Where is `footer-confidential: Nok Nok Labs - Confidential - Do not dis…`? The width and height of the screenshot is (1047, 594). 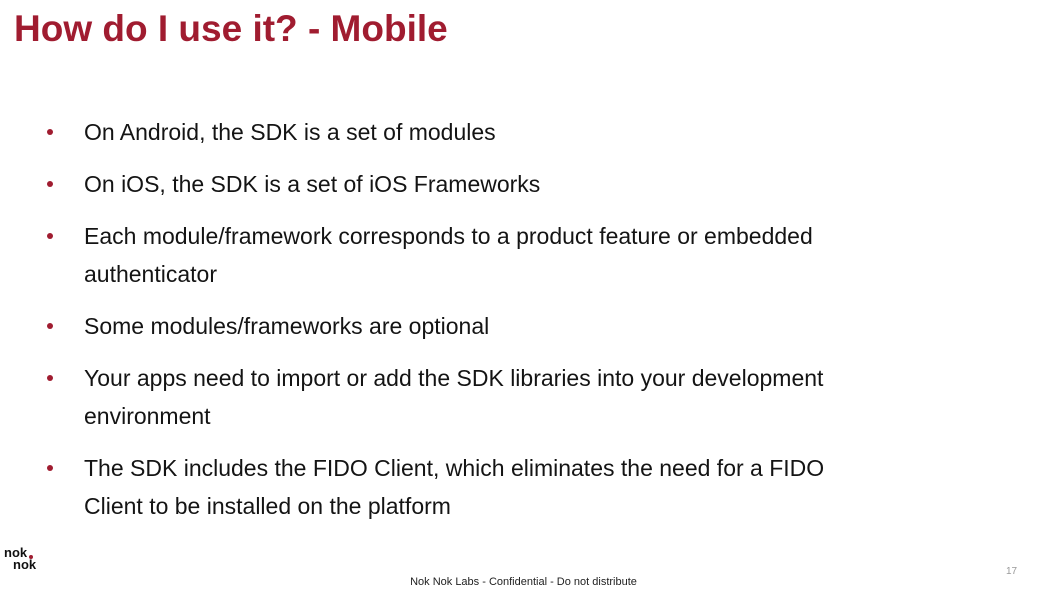 footer-confidential: Nok Nok Labs - Confidential - Do not dis… is located at coordinates (523, 582).